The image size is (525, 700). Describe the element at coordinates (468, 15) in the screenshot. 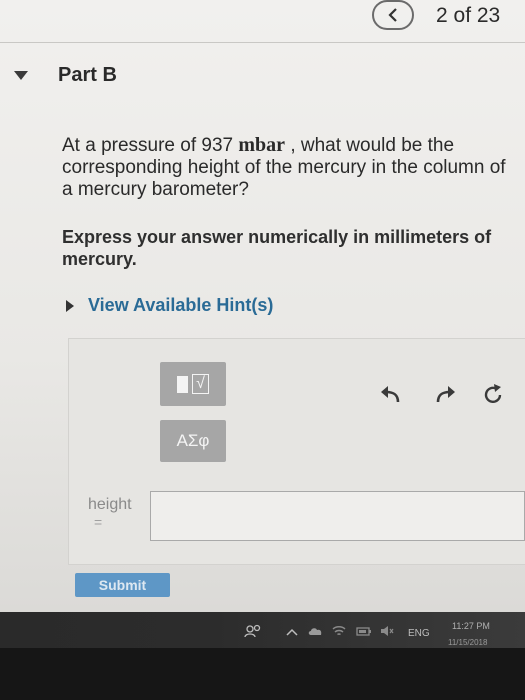

I see `question-counter: 2 of 23` at that location.